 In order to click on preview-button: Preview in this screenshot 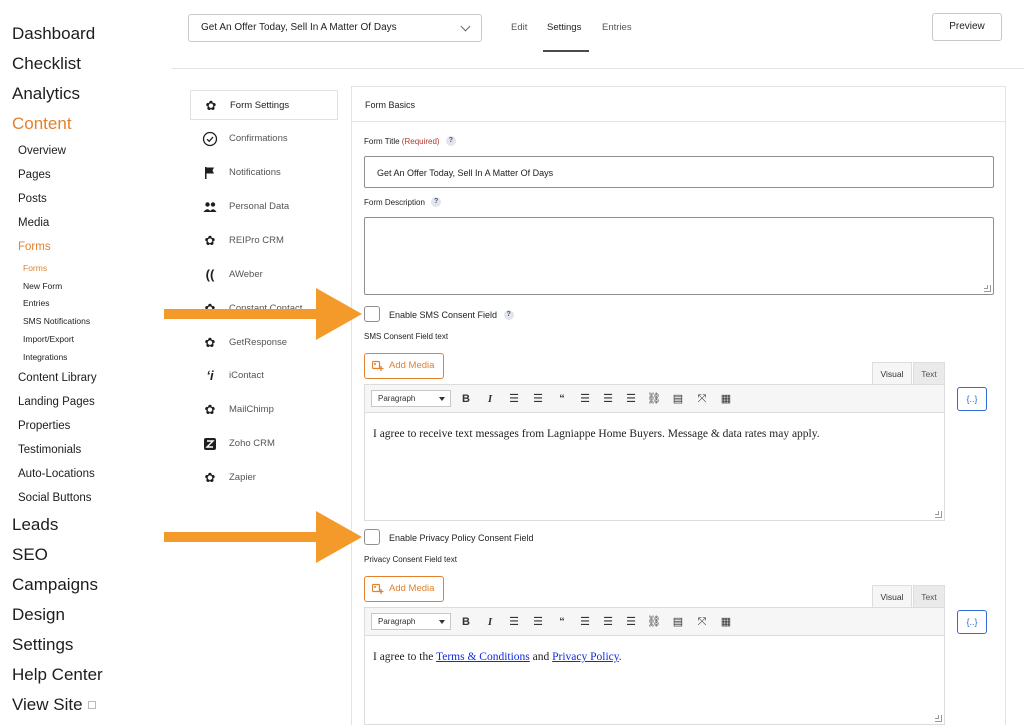, I will do `click(967, 27)`.